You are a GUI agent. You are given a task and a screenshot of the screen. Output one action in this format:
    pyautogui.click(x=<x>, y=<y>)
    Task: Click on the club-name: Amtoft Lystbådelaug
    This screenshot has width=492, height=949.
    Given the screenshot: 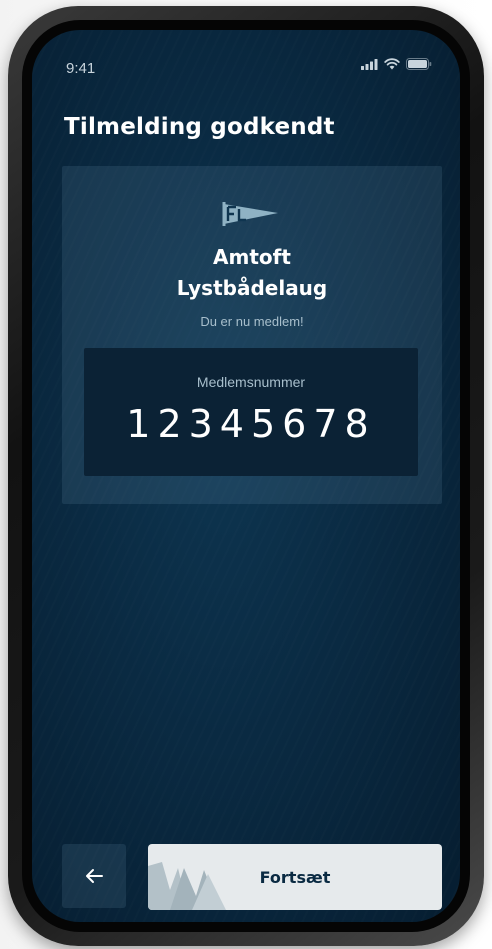 What is the action you would take?
    pyautogui.click(x=252, y=273)
    